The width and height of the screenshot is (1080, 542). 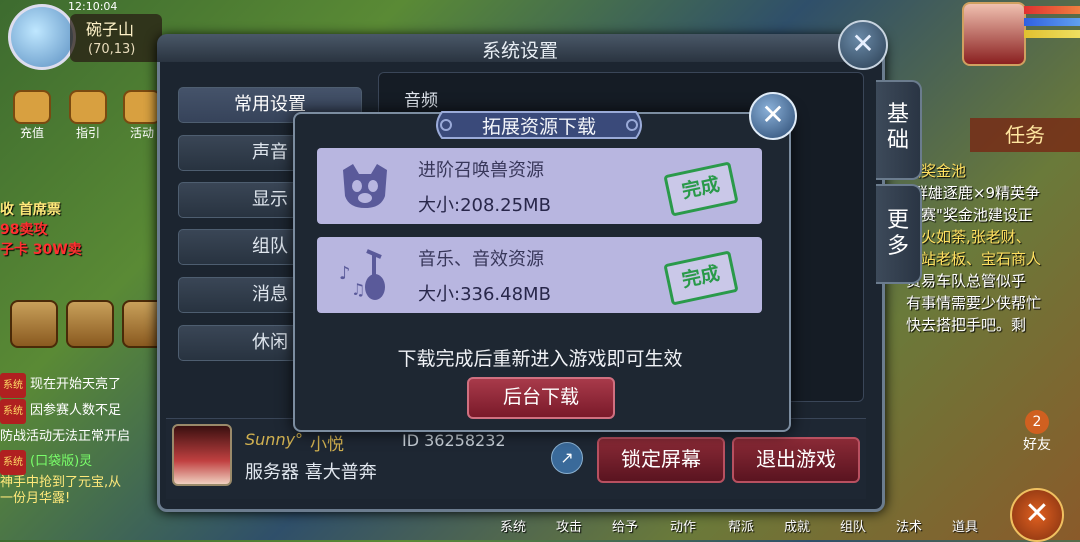 What do you see at coordinates (540, 359) in the screenshot?
I see `download-note: 下载完成后重新进入游戏即可生效` at bounding box center [540, 359].